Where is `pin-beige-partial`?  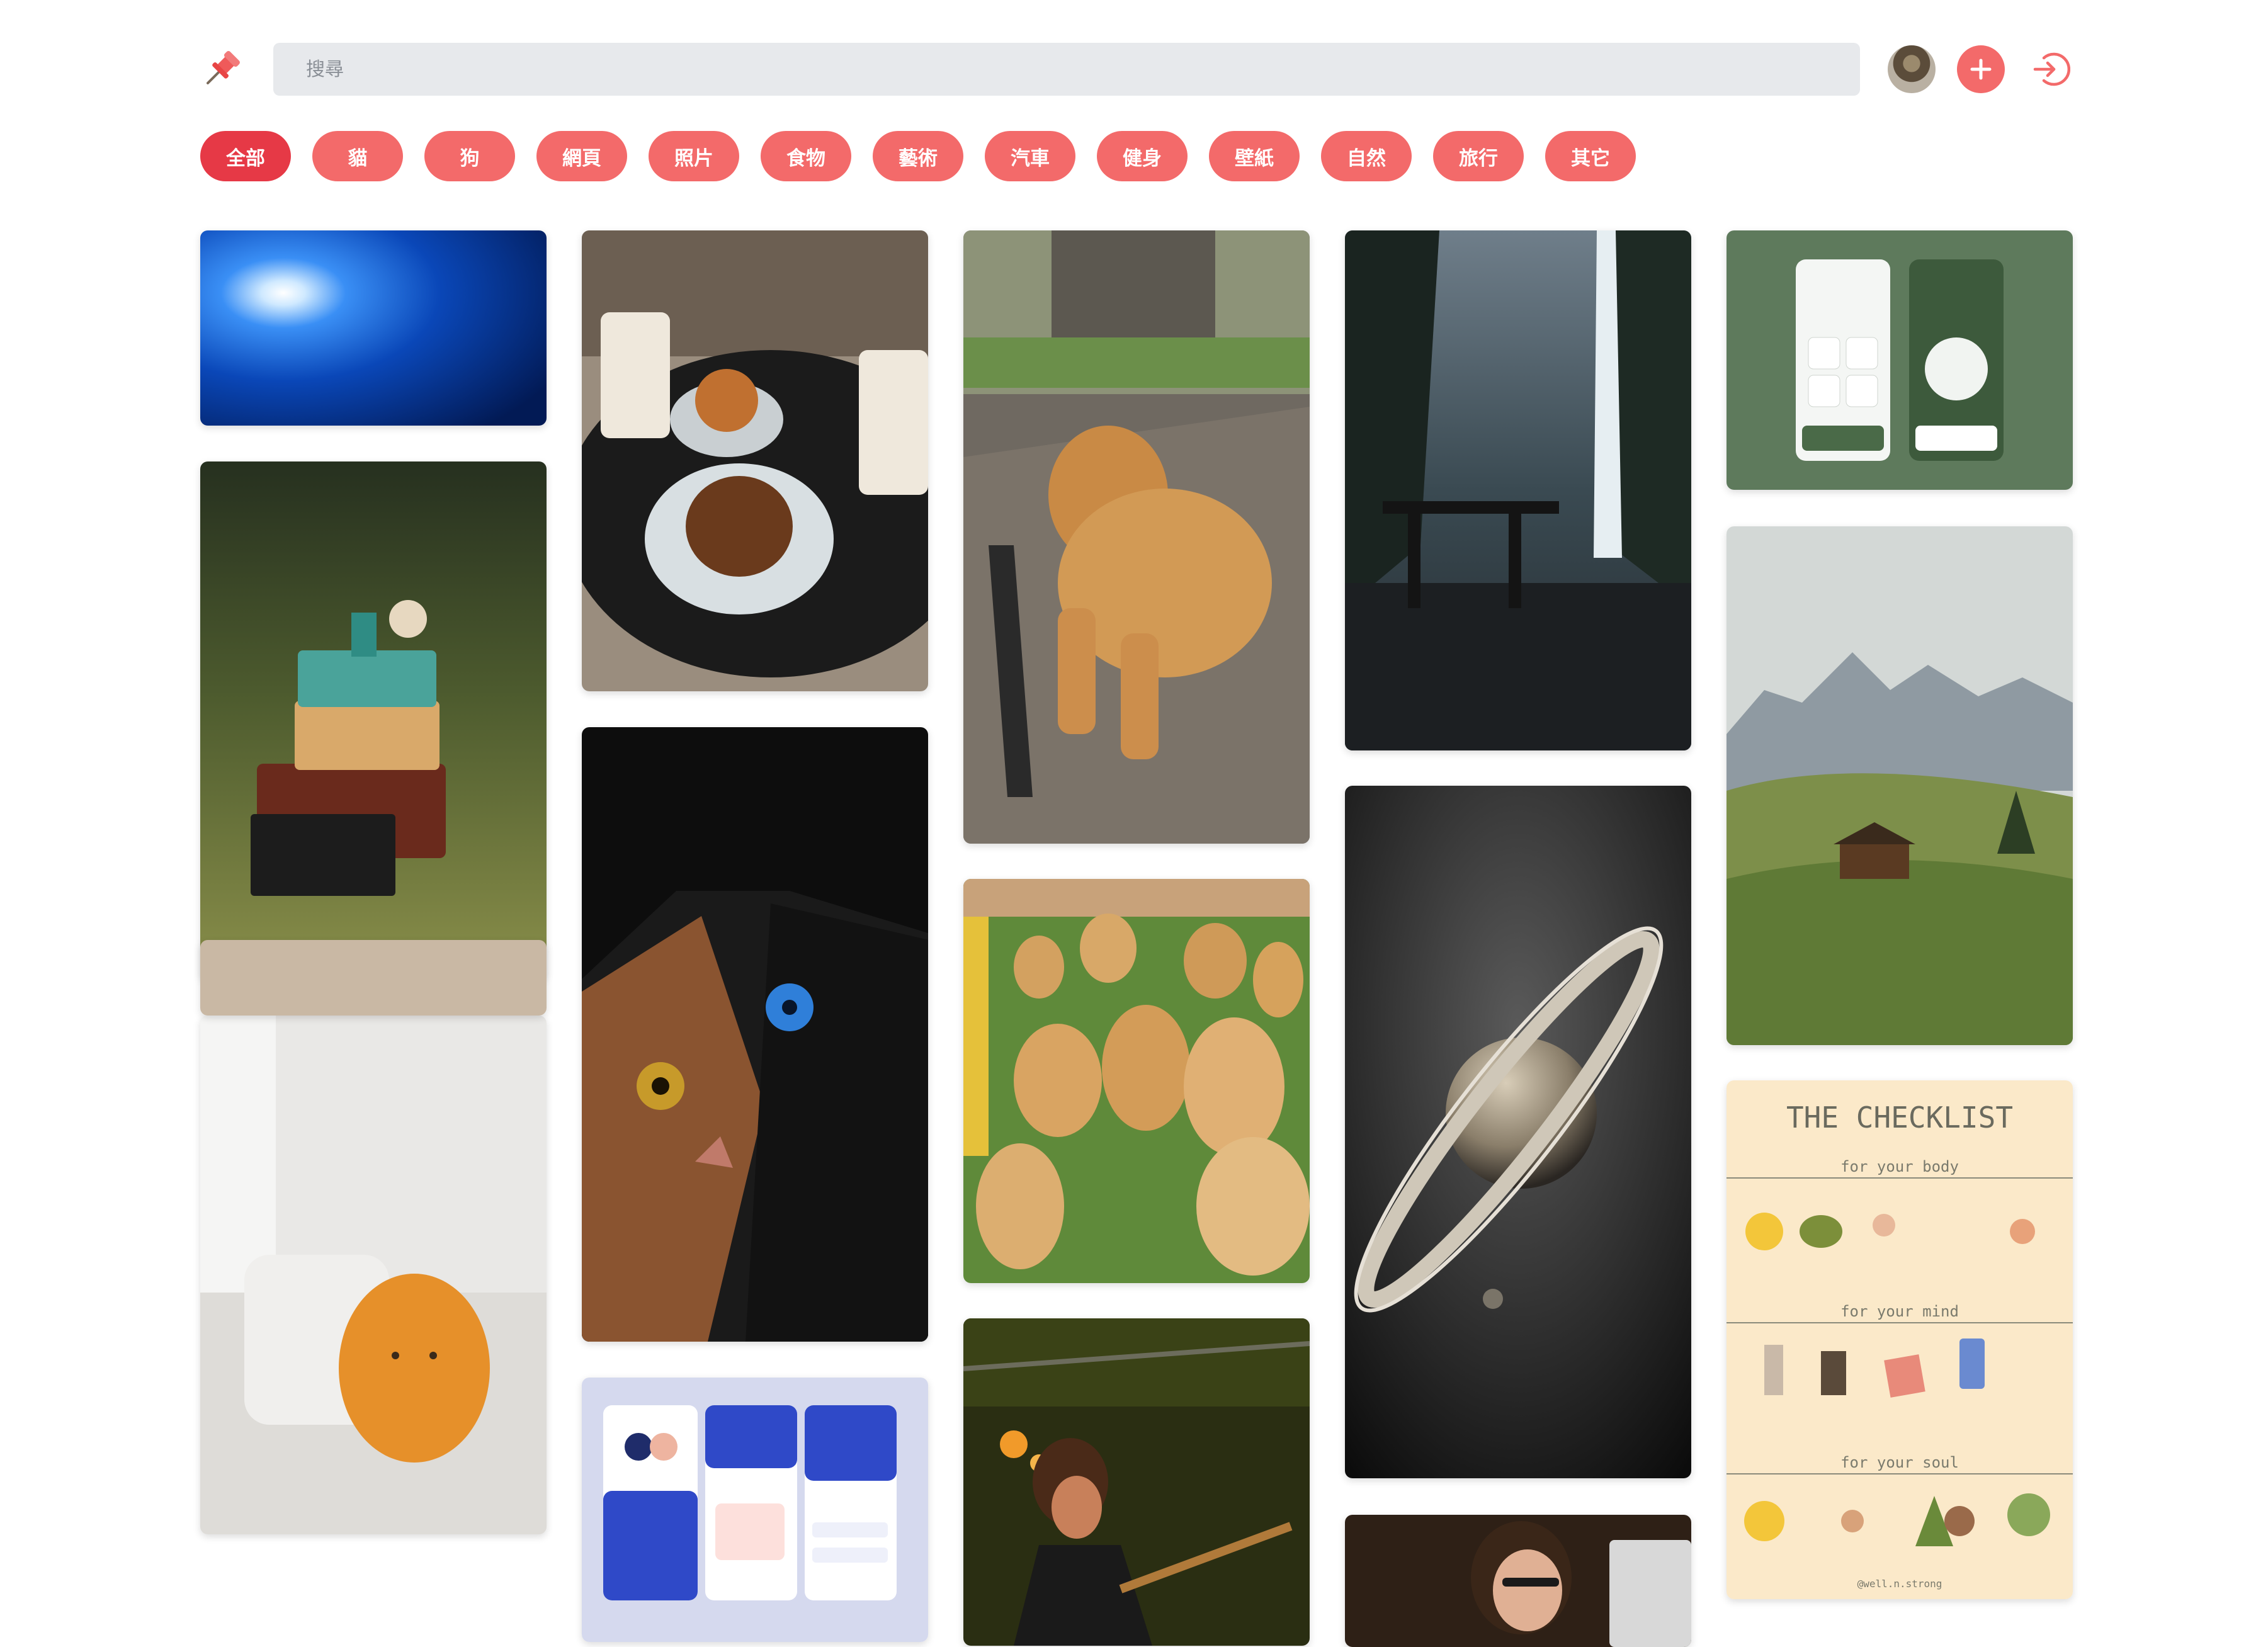 pin-beige-partial is located at coordinates (373, 978).